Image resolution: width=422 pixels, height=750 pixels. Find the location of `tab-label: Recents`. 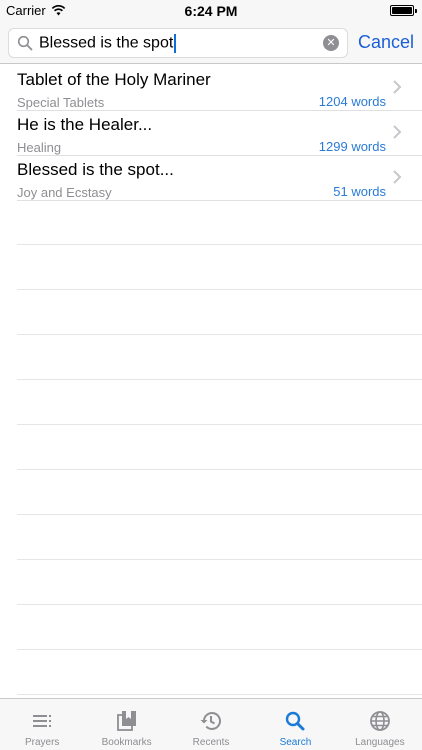

tab-label: Recents is located at coordinates (211, 742).